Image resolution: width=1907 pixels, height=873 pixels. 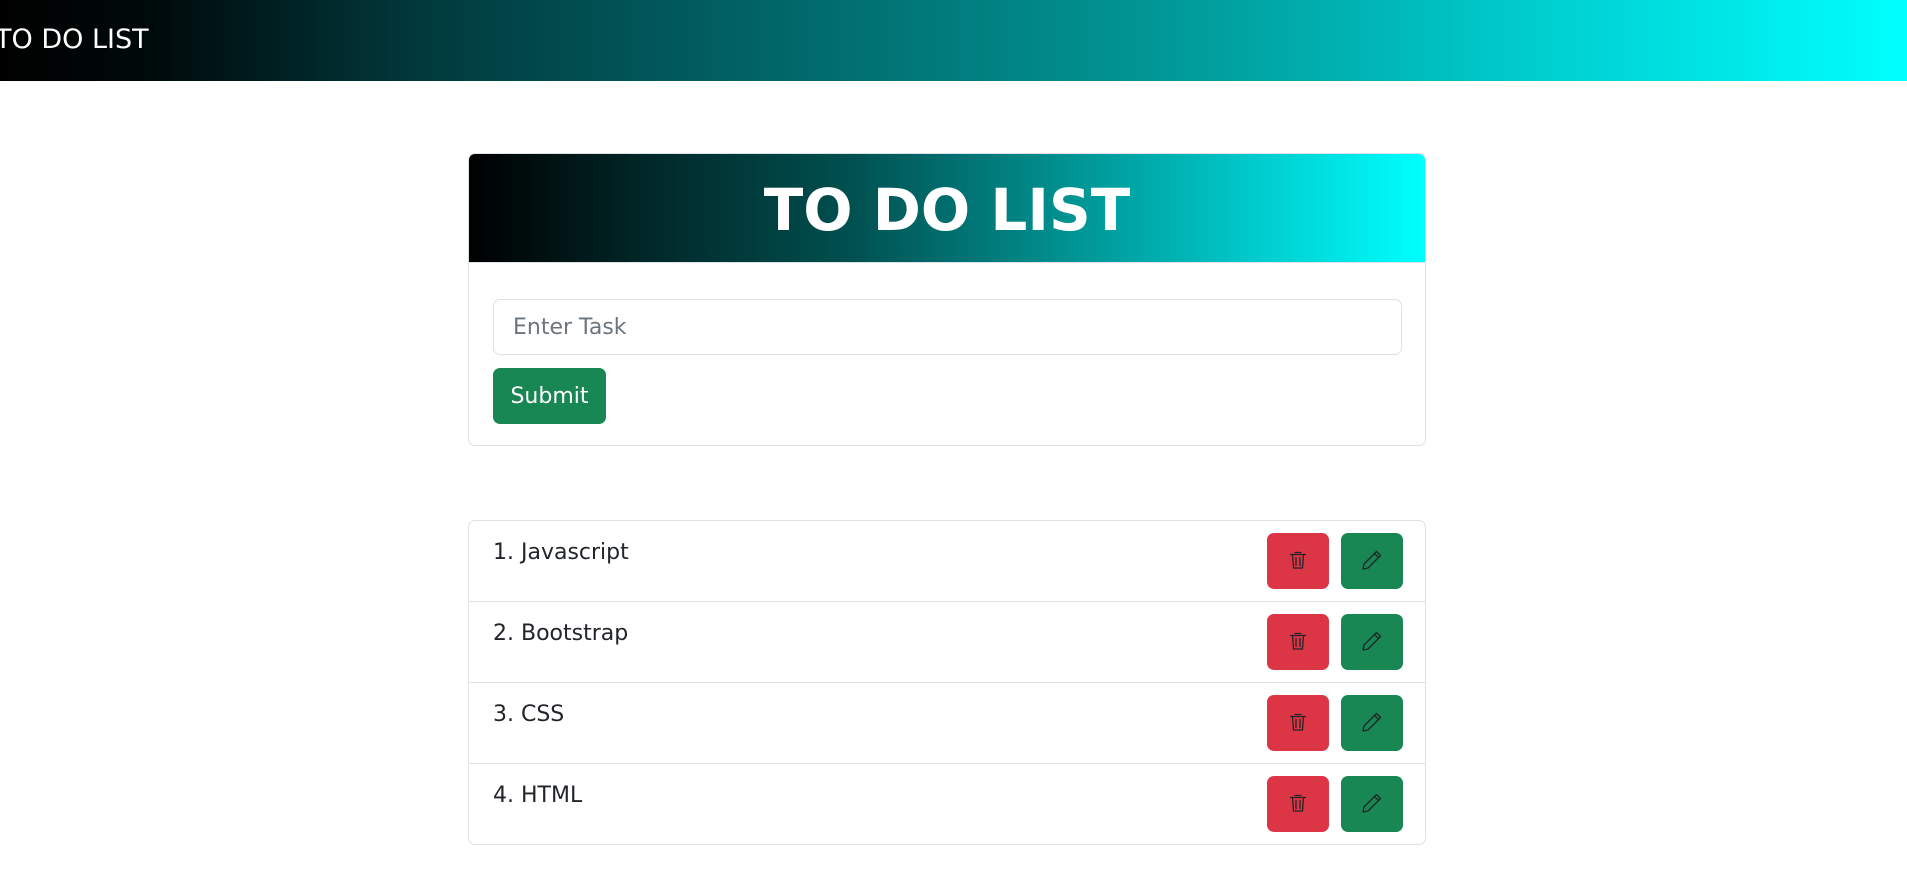 What do you see at coordinates (947, 327) in the screenshot?
I see `task-input` at bounding box center [947, 327].